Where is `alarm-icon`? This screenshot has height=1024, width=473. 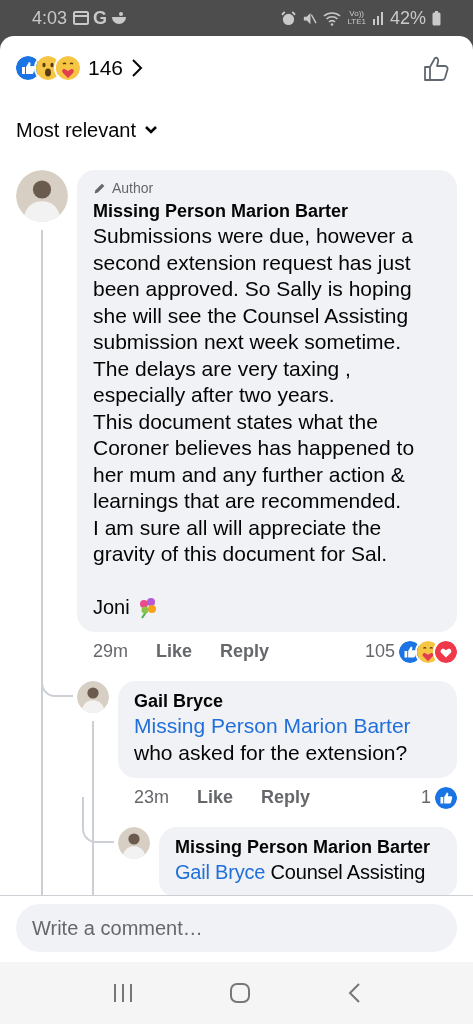
alarm-icon is located at coordinates (289, 18).